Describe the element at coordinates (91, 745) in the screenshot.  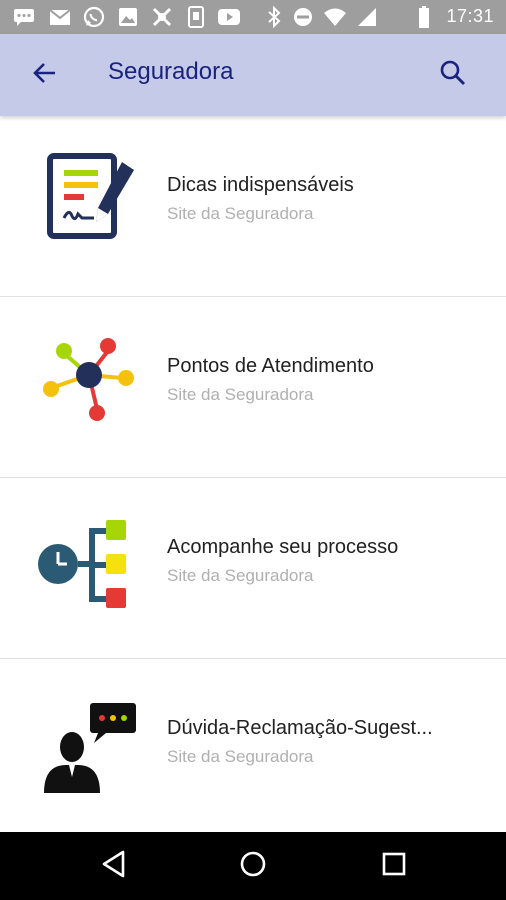
I see `user-chat-icon` at that location.